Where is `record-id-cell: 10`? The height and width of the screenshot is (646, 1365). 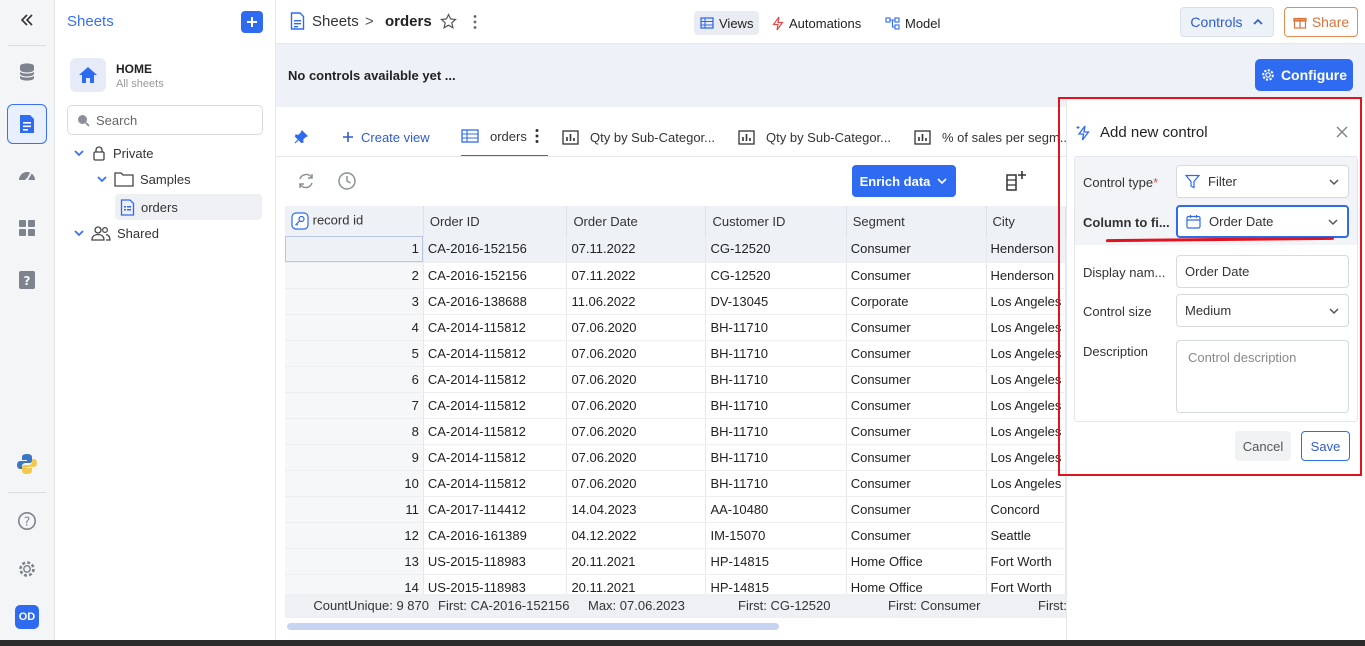 record-id-cell: 10 is located at coordinates (354, 483).